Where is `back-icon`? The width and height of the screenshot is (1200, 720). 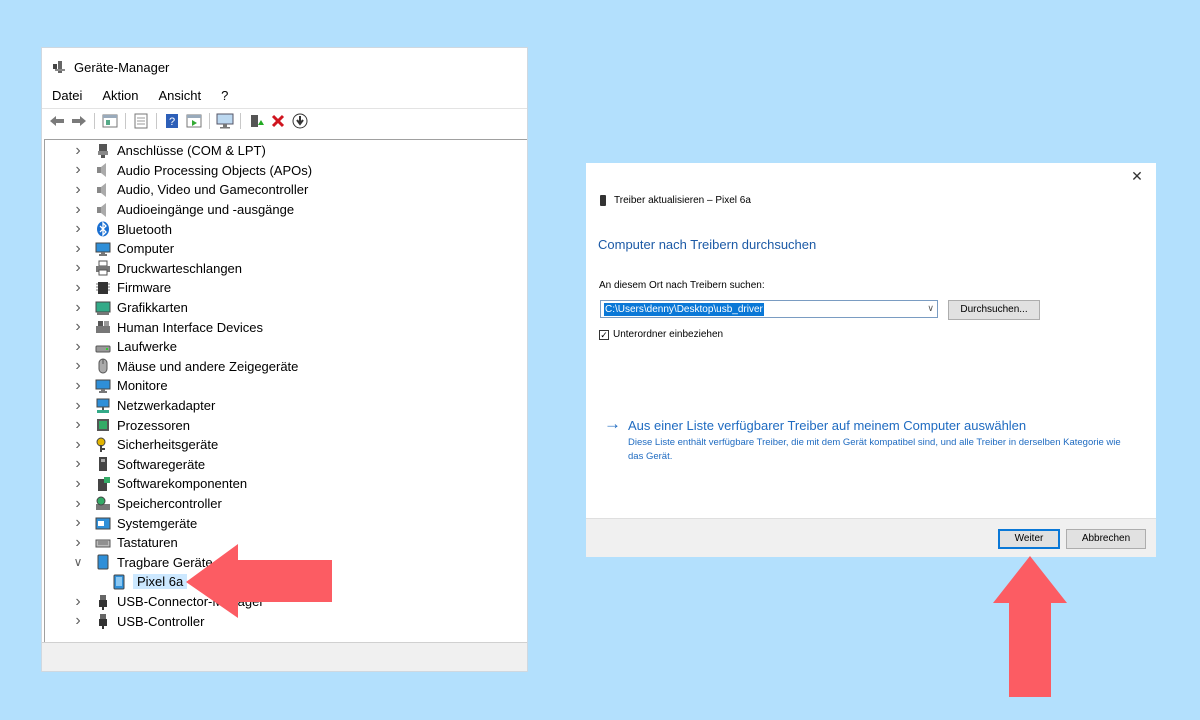 back-icon is located at coordinates (57, 121).